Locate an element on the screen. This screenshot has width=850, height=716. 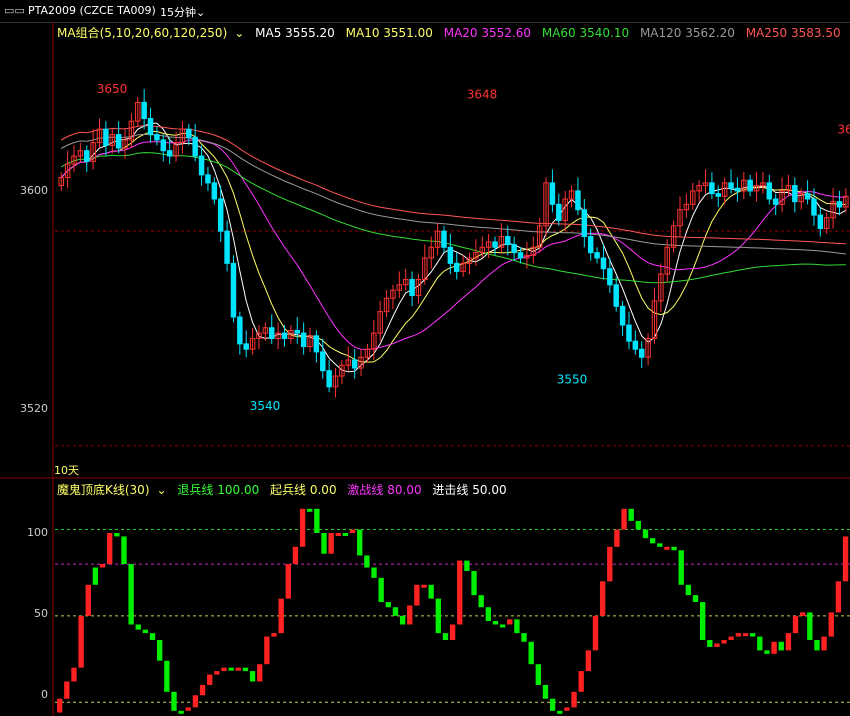
attack-line-label: 进击线 50.00 is located at coordinates (469, 490).